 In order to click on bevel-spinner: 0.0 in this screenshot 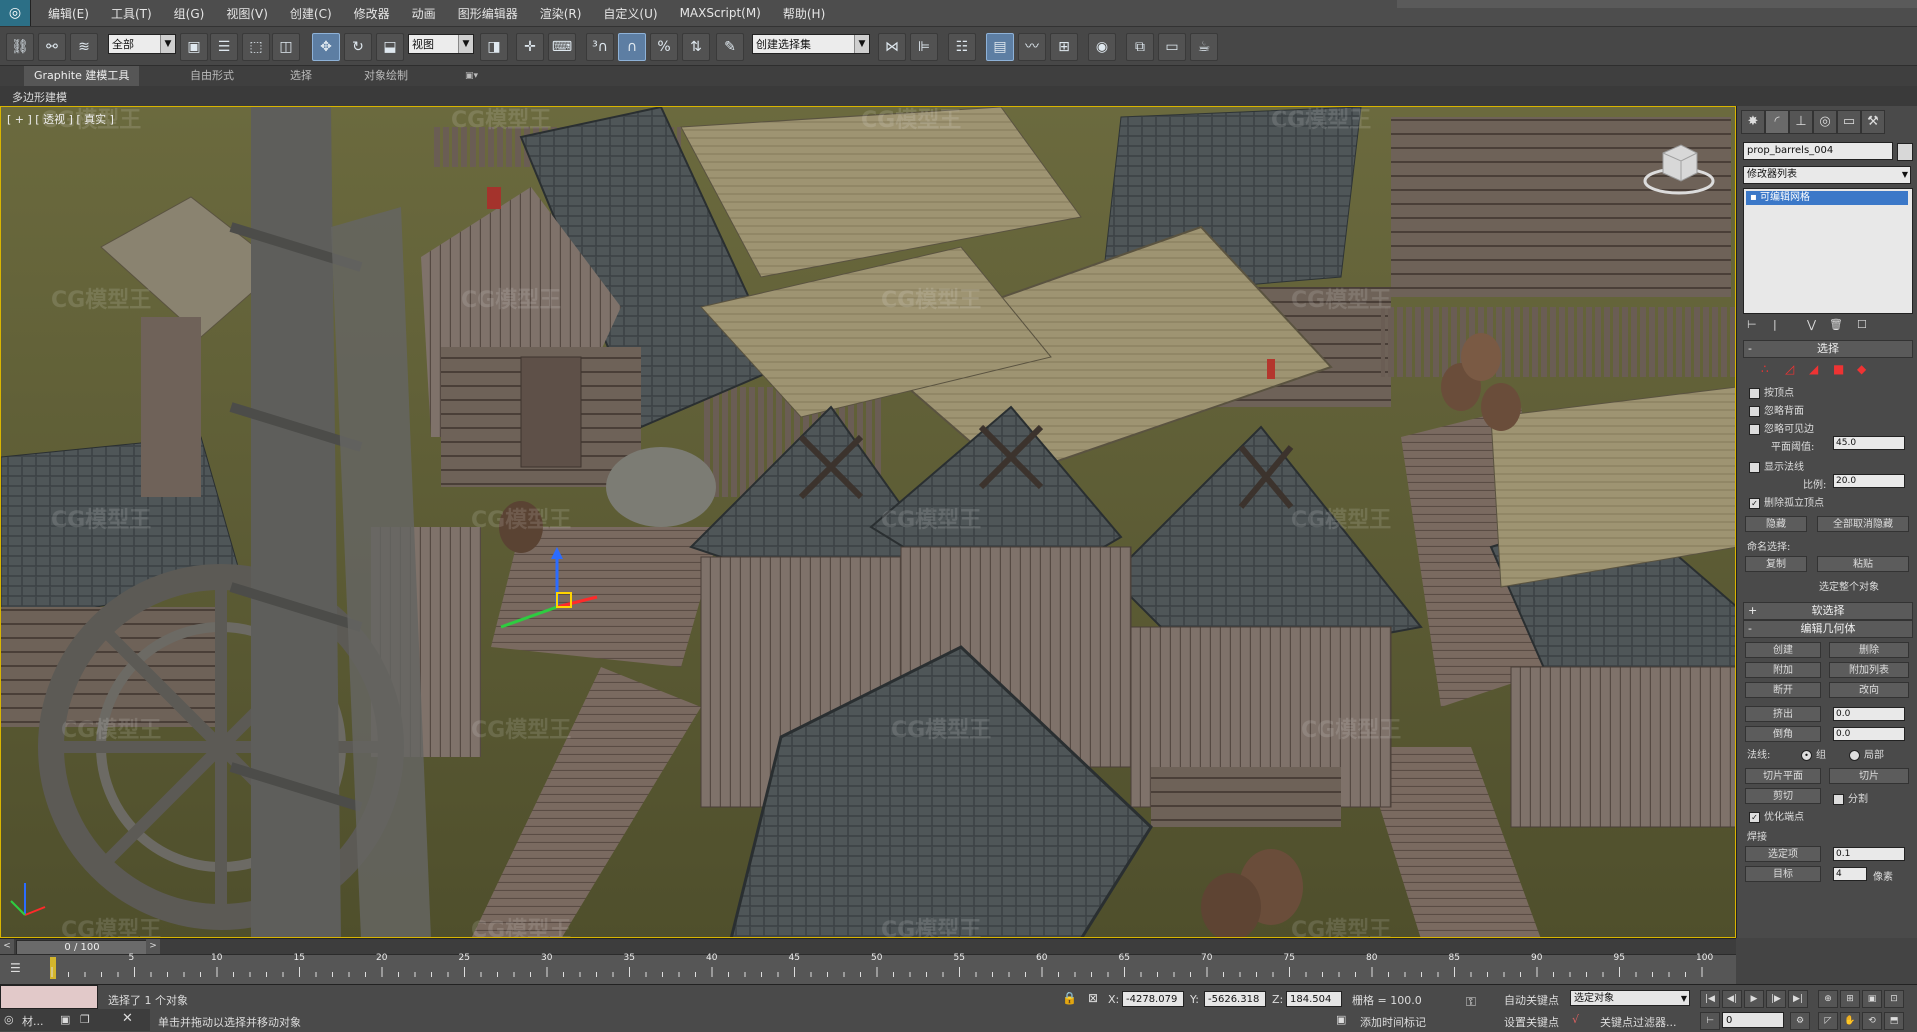, I will do `click(1869, 734)`.